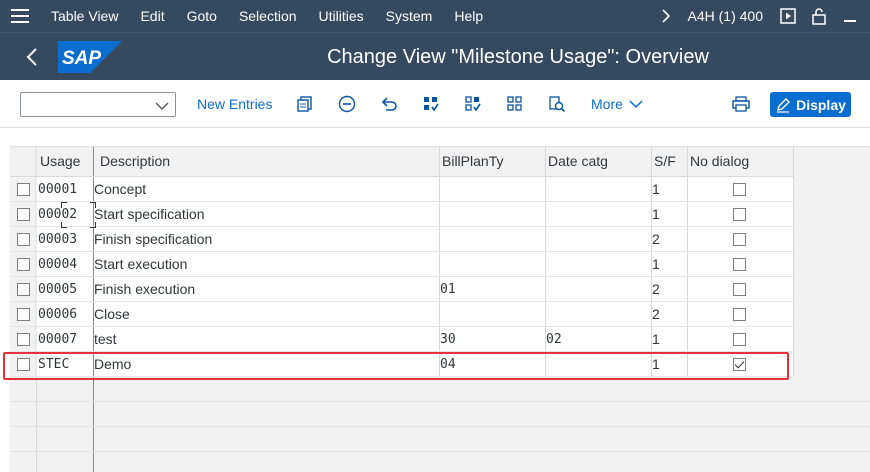  I want to click on undo-icon, so click(389, 104).